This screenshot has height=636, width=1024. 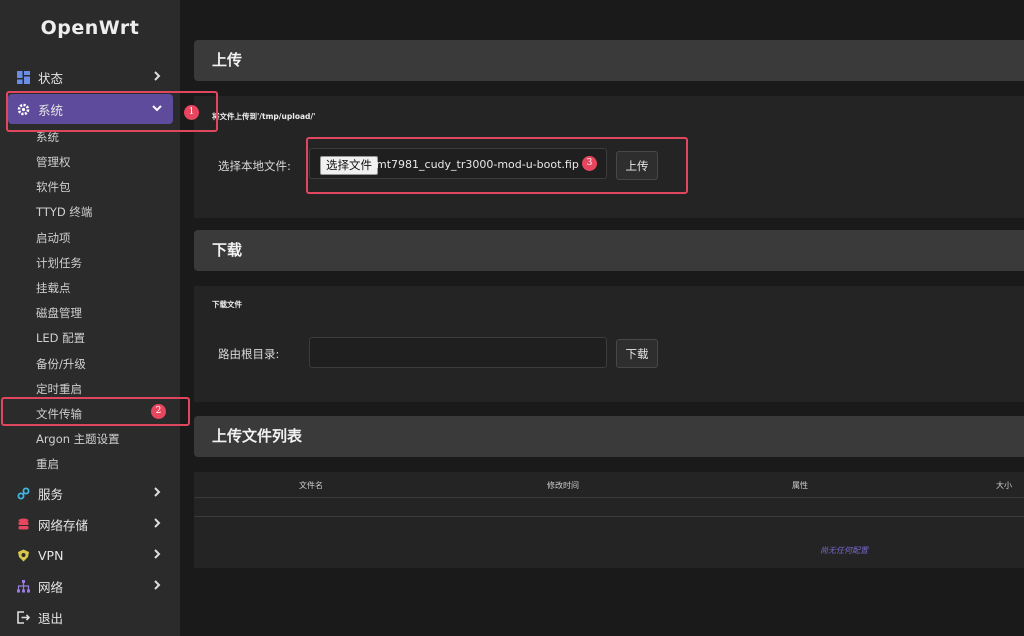 What do you see at coordinates (90, 524) in the screenshot?
I see `menu-storage: 网络存储` at bounding box center [90, 524].